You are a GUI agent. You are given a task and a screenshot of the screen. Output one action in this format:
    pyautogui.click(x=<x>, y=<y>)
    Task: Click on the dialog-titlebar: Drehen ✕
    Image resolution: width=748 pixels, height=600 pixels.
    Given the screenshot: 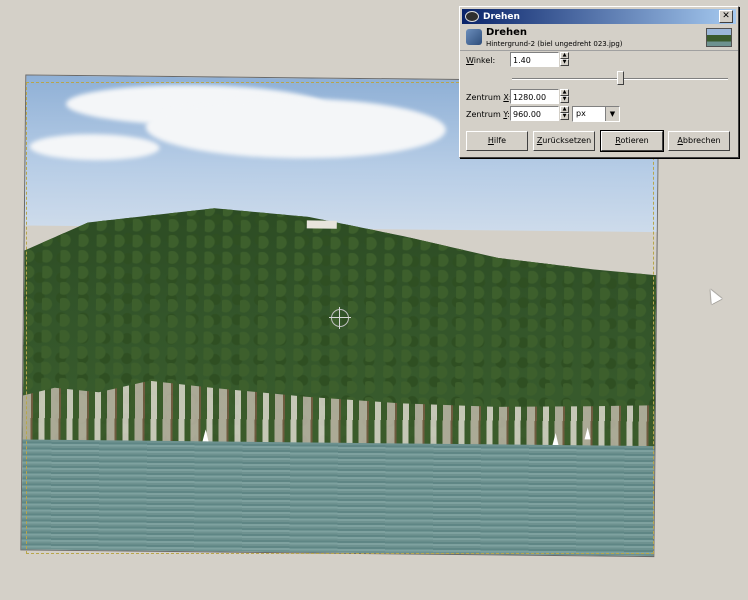 What is the action you would take?
    pyautogui.click(x=599, y=16)
    